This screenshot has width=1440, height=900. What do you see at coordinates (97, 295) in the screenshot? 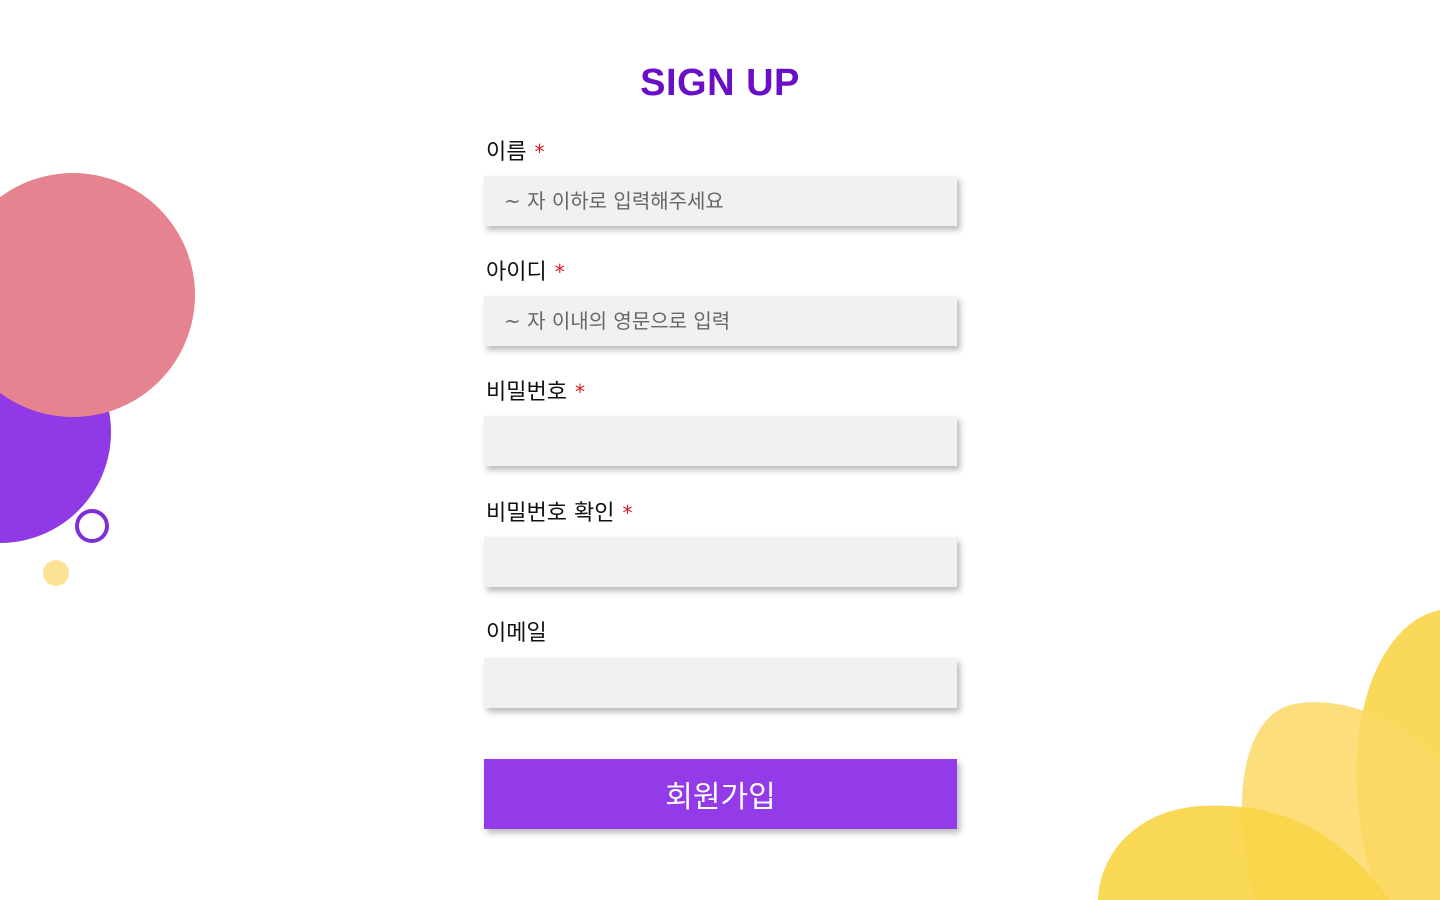
I see `pink-circle-decoration` at bounding box center [97, 295].